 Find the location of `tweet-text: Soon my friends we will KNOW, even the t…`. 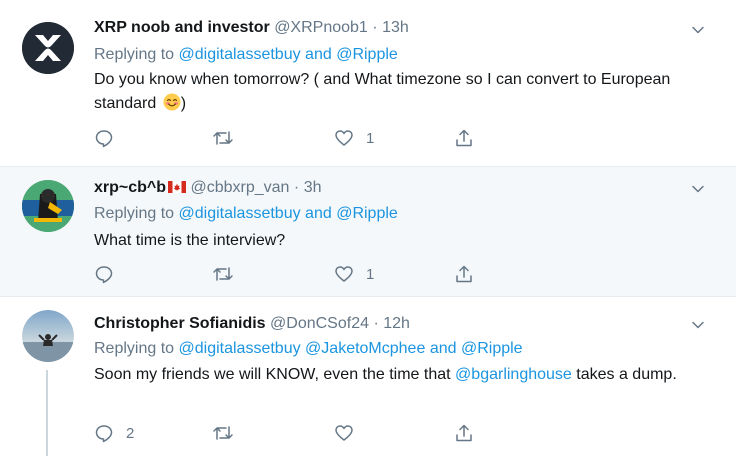

tweet-text: Soon my friends we will KNOW, even the t… is located at coordinates (404, 375).